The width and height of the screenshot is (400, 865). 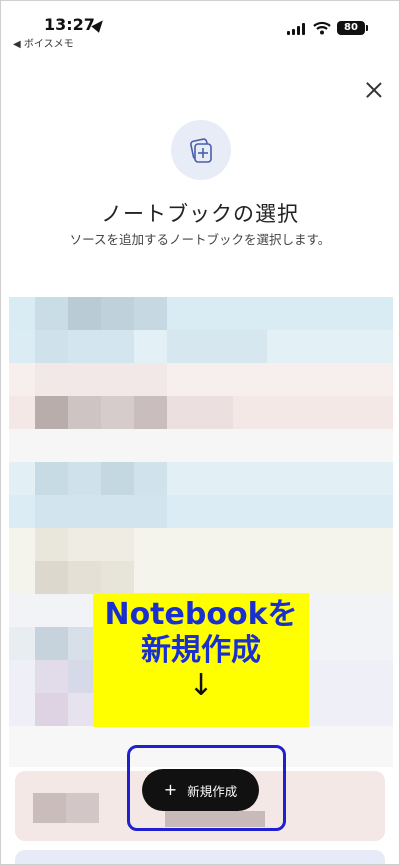 I want to click on annotation-line-1: Notebookを, so click(x=201, y=614).